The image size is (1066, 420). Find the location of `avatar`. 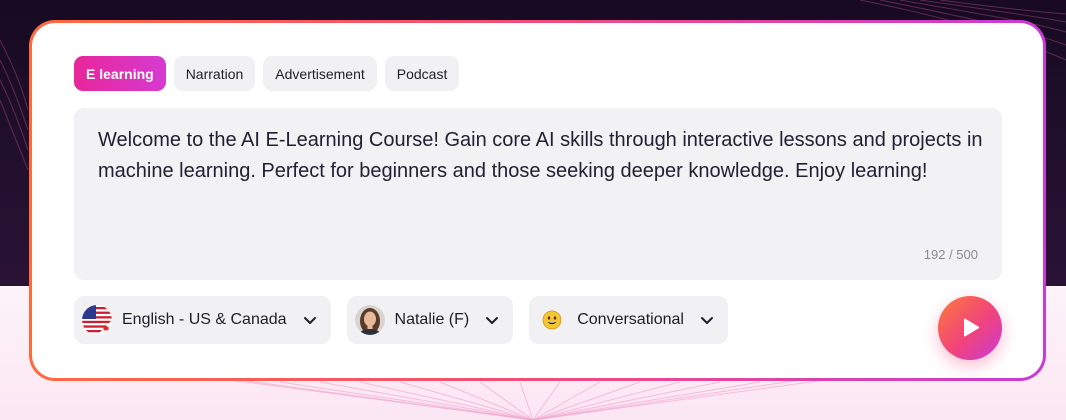

avatar is located at coordinates (369, 320).